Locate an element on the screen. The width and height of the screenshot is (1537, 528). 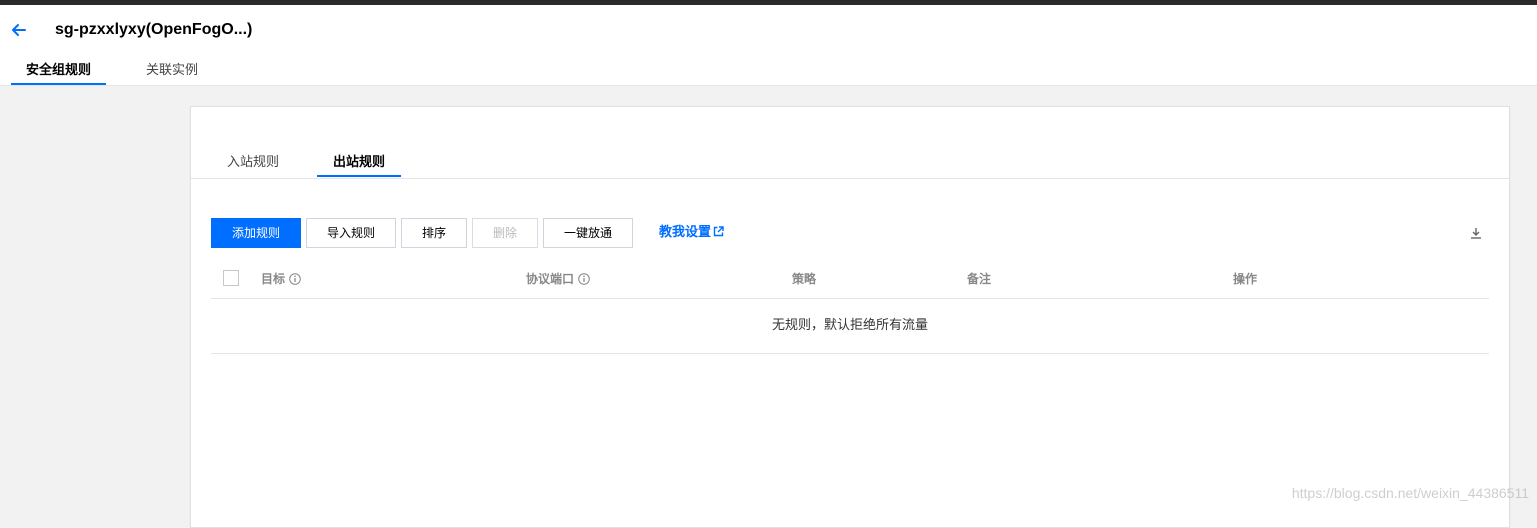
rules-table: 目标 协议端口 策略 备注 操作 无规则，默认拒绝所有流量 is located at coordinates (850, 307).